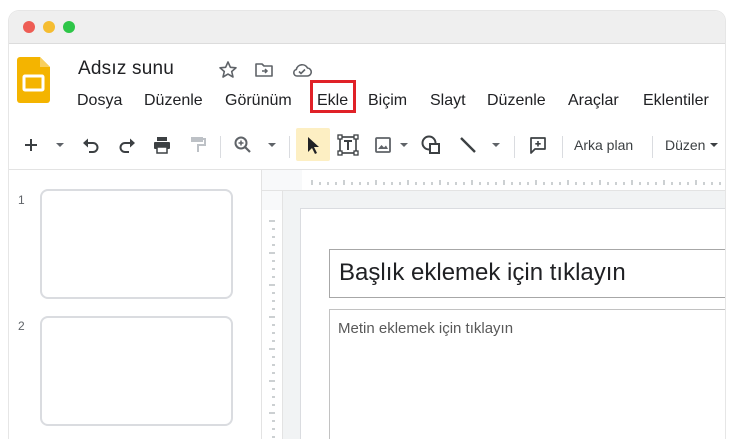 The width and height of the screenshot is (734, 439). What do you see at coordinates (348, 145) in the screenshot?
I see `text-box-icon` at bounding box center [348, 145].